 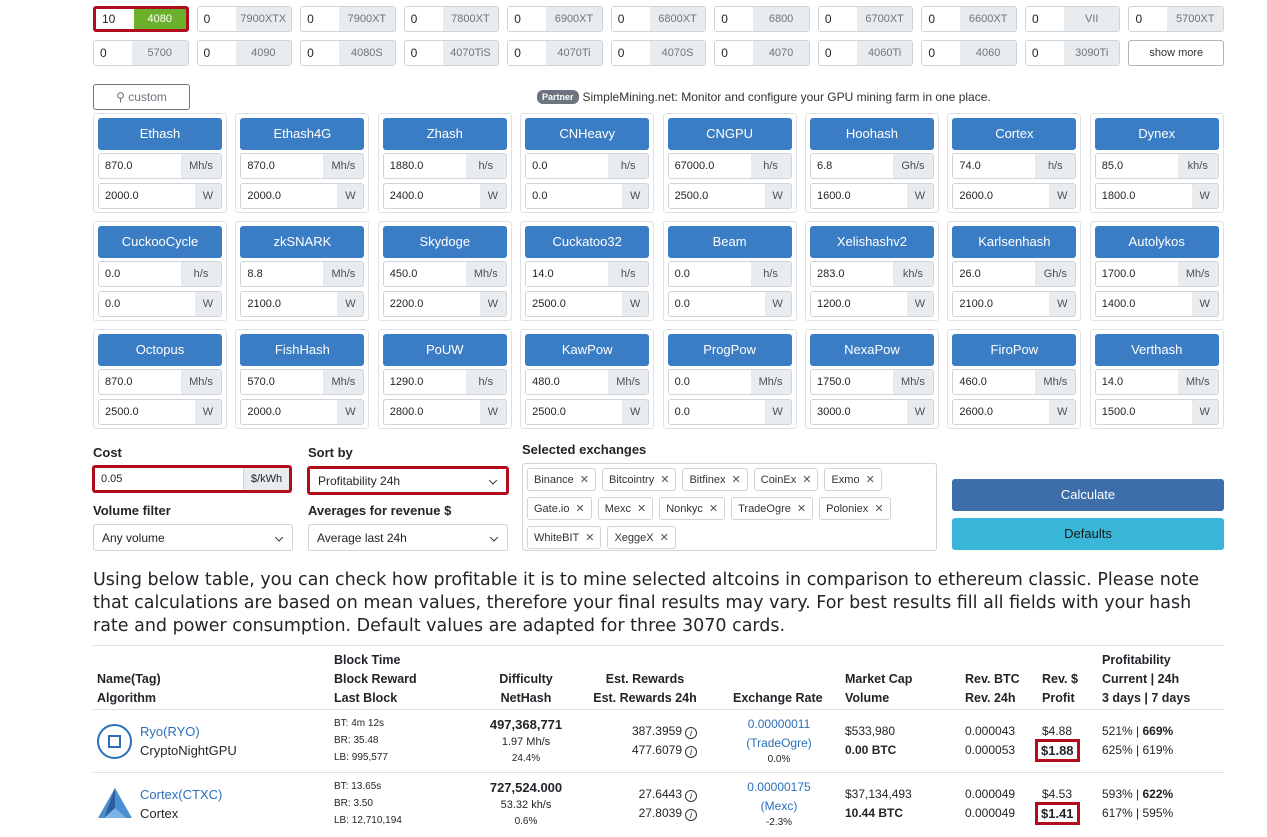 I want to click on gpu-cell: 0 7900XTX, so click(x=244, y=19).